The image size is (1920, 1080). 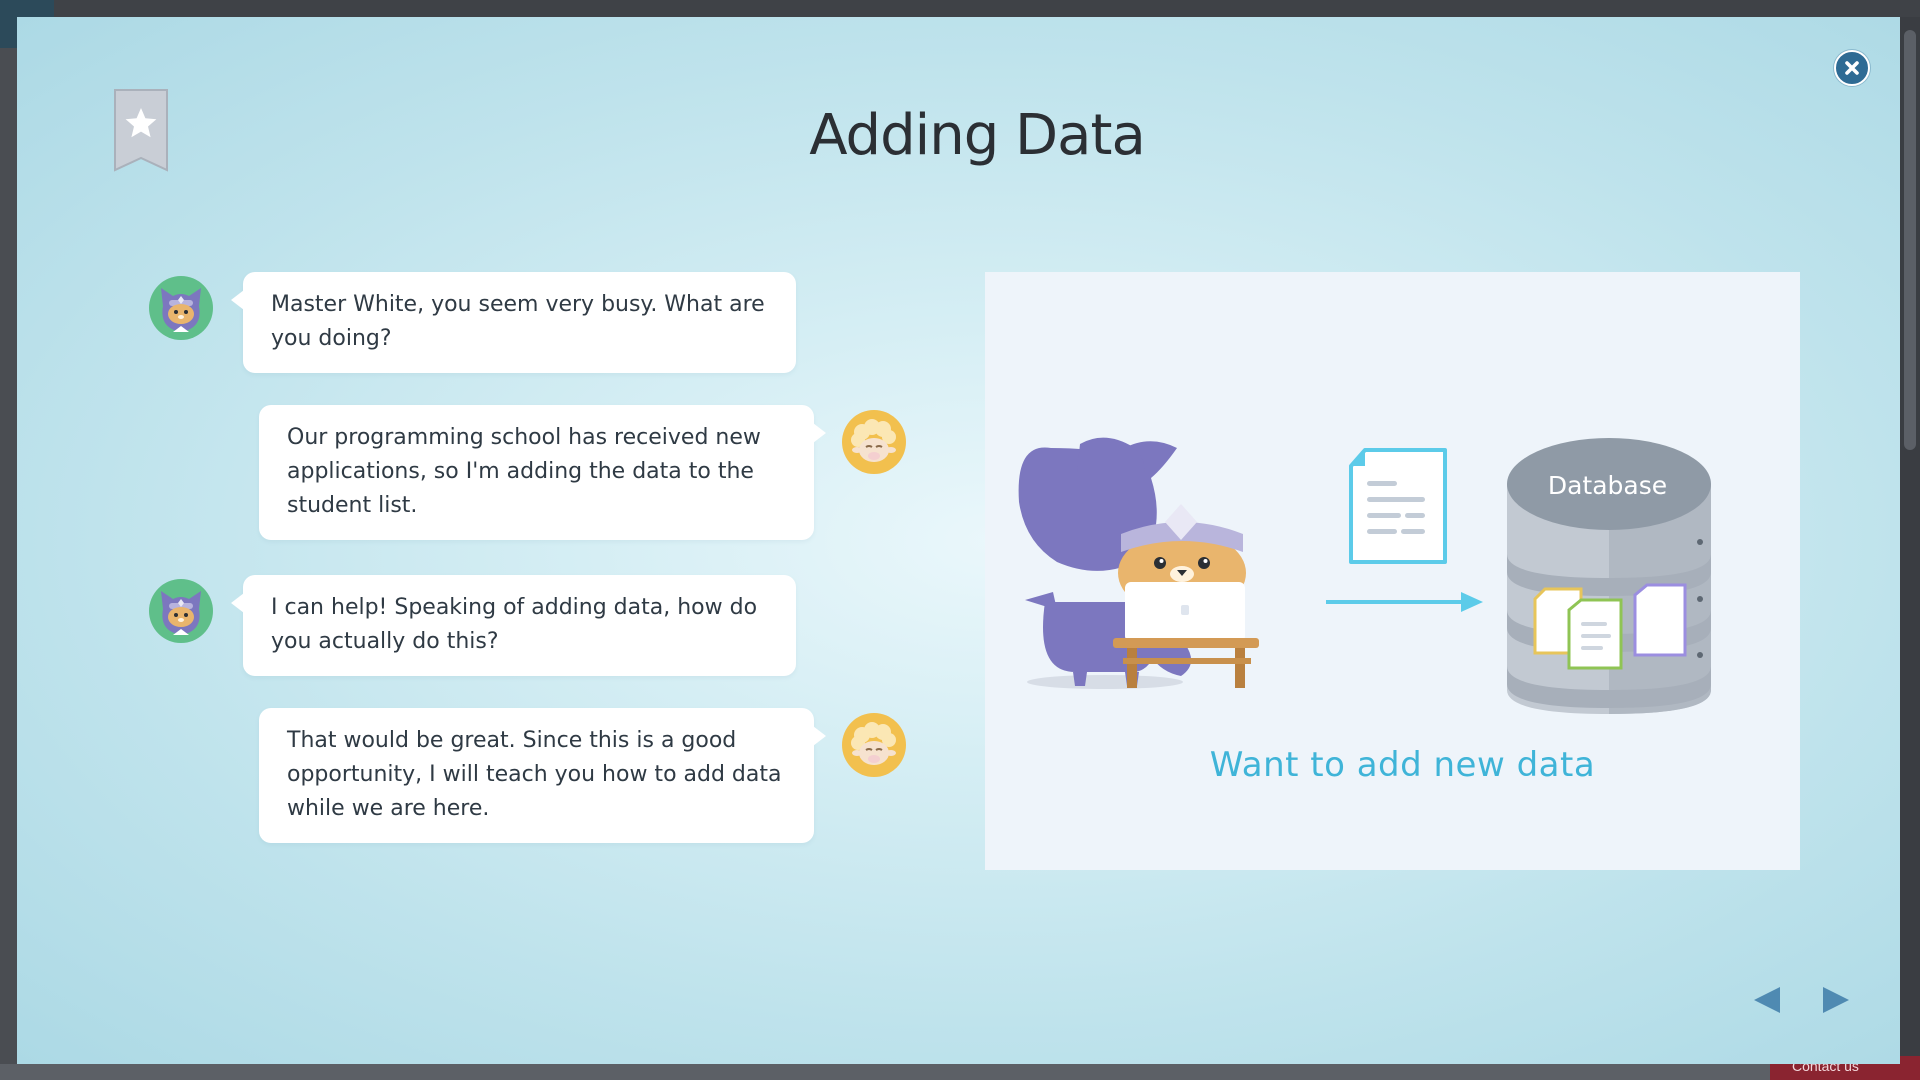 What do you see at coordinates (977, 135) in the screenshot?
I see `page-title: Adding Data` at bounding box center [977, 135].